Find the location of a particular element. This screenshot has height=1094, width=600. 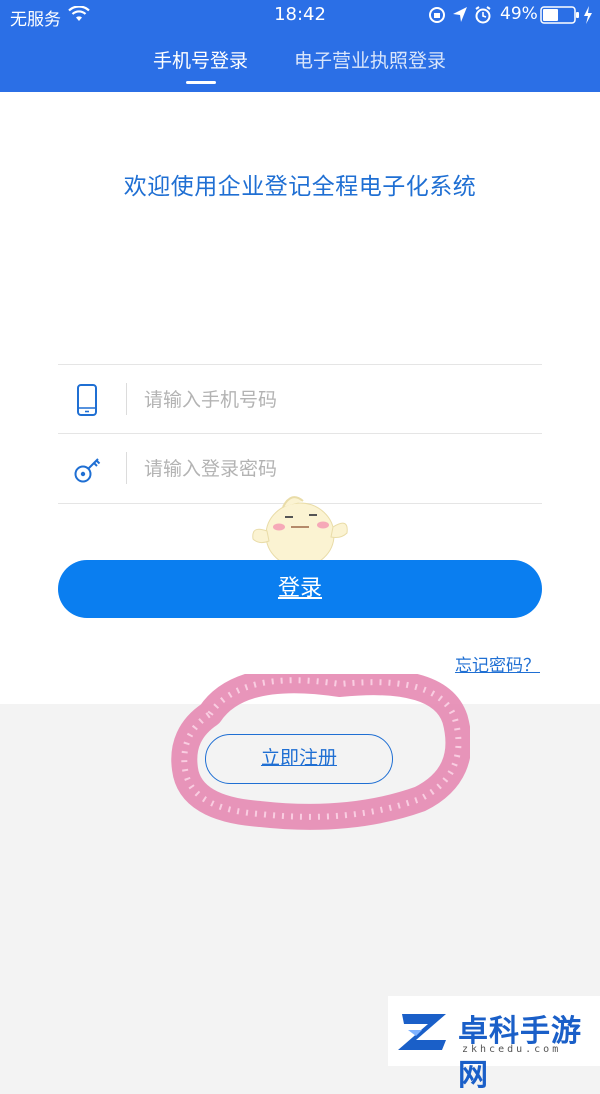

location-icon is located at coordinates (460, 14).